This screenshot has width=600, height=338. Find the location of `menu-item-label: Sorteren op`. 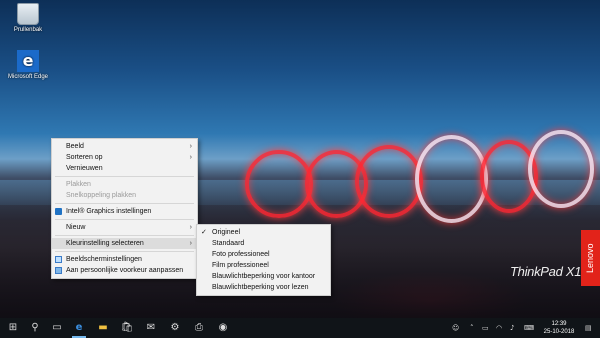

menu-item-label: Sorteren op is located at coordinates (84, 157).